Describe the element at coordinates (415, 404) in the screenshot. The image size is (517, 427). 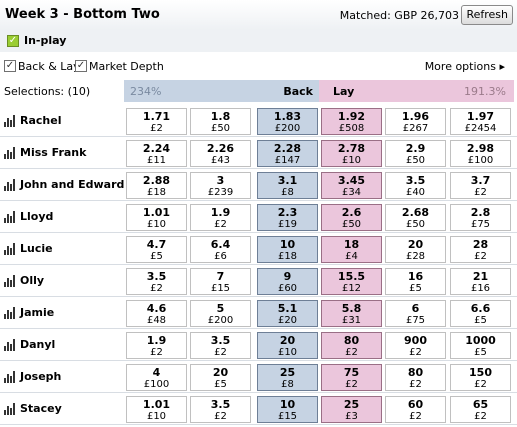
I see `price: 60` at that location.